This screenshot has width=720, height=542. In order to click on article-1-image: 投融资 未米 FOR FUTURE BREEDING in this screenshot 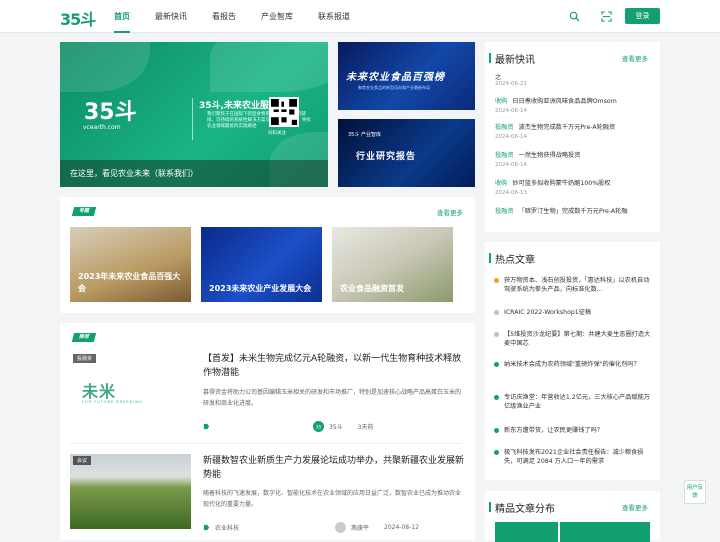, I will do `click(130, 389)`.